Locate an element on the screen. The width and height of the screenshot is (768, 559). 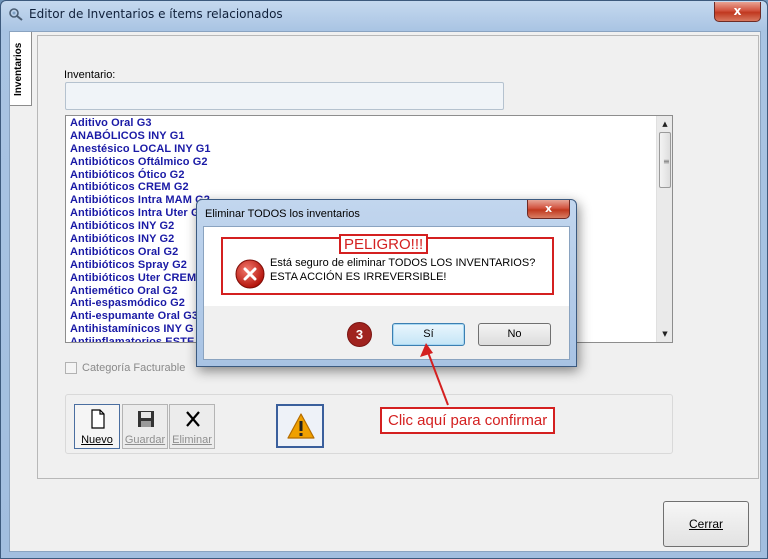
window-close-button: x is located at coordinates (737, 12).